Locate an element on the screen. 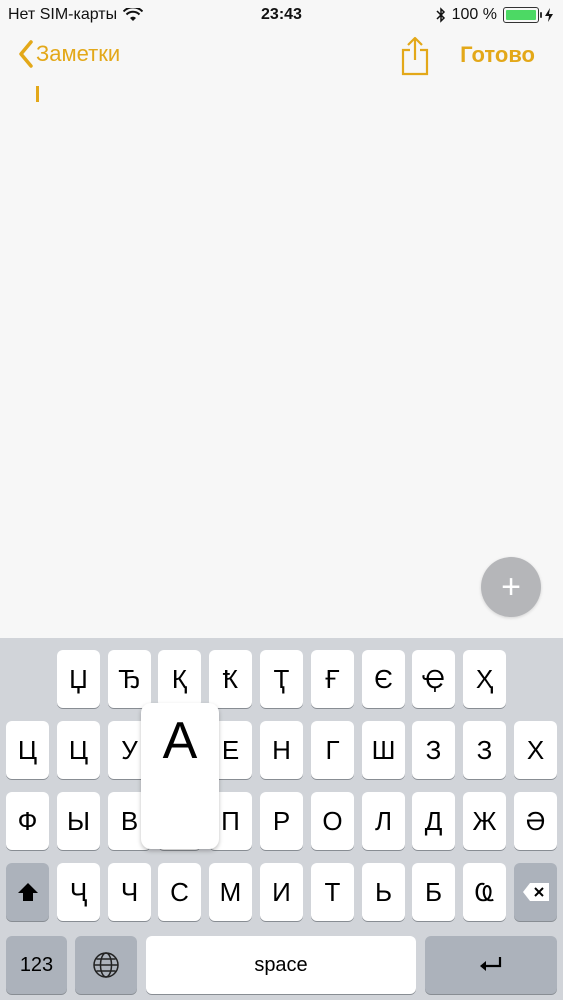  key: С is located at coordinates (179, 892).